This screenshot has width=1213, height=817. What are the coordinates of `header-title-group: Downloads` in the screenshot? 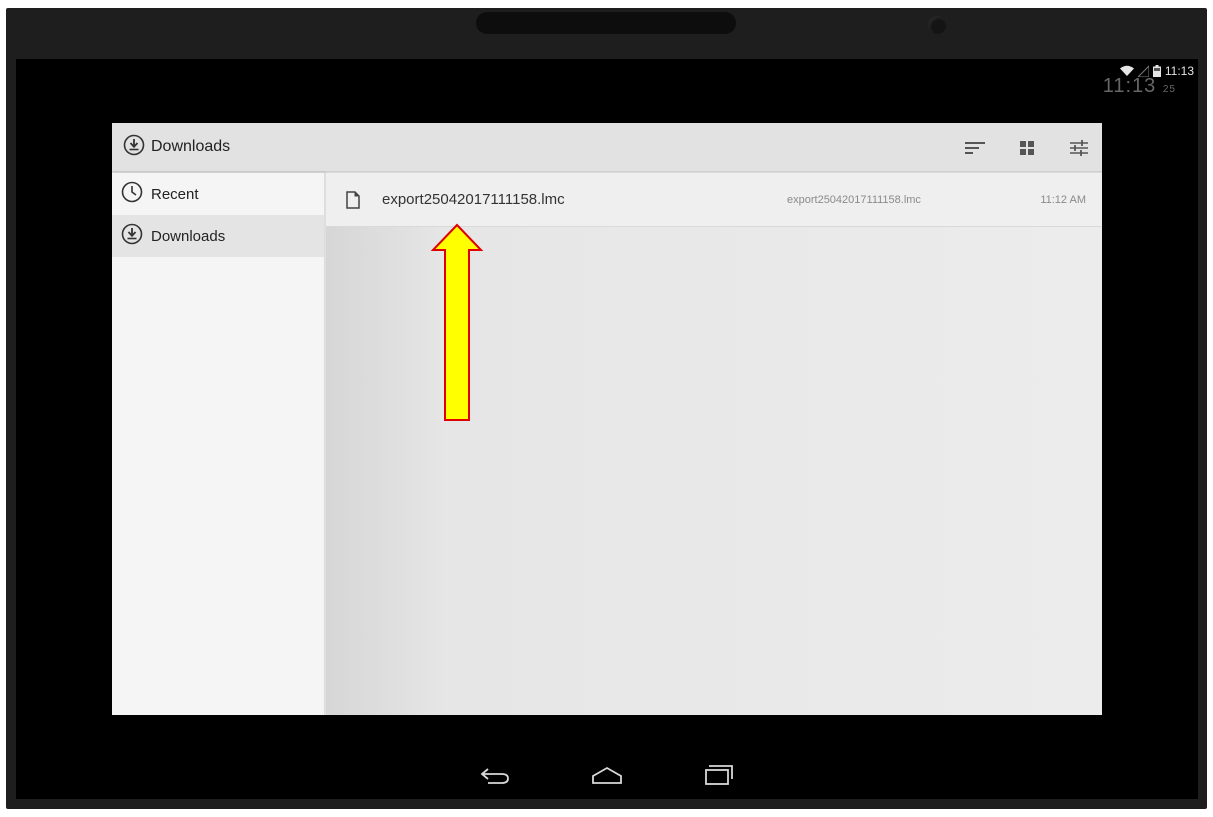 It's located at (176, 147).